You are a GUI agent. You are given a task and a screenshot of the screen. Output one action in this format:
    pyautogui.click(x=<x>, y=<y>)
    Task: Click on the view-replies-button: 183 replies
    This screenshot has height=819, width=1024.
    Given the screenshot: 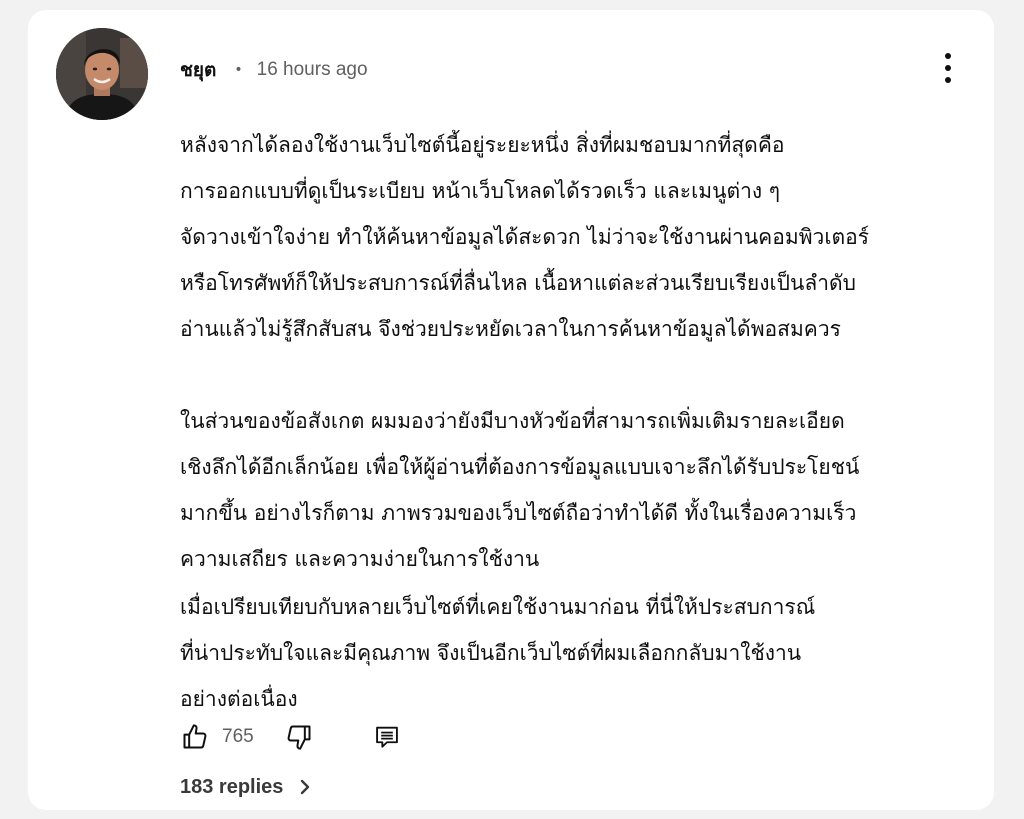 What is the action you would take?
    pyautogui.click(x=246, y=787)
    